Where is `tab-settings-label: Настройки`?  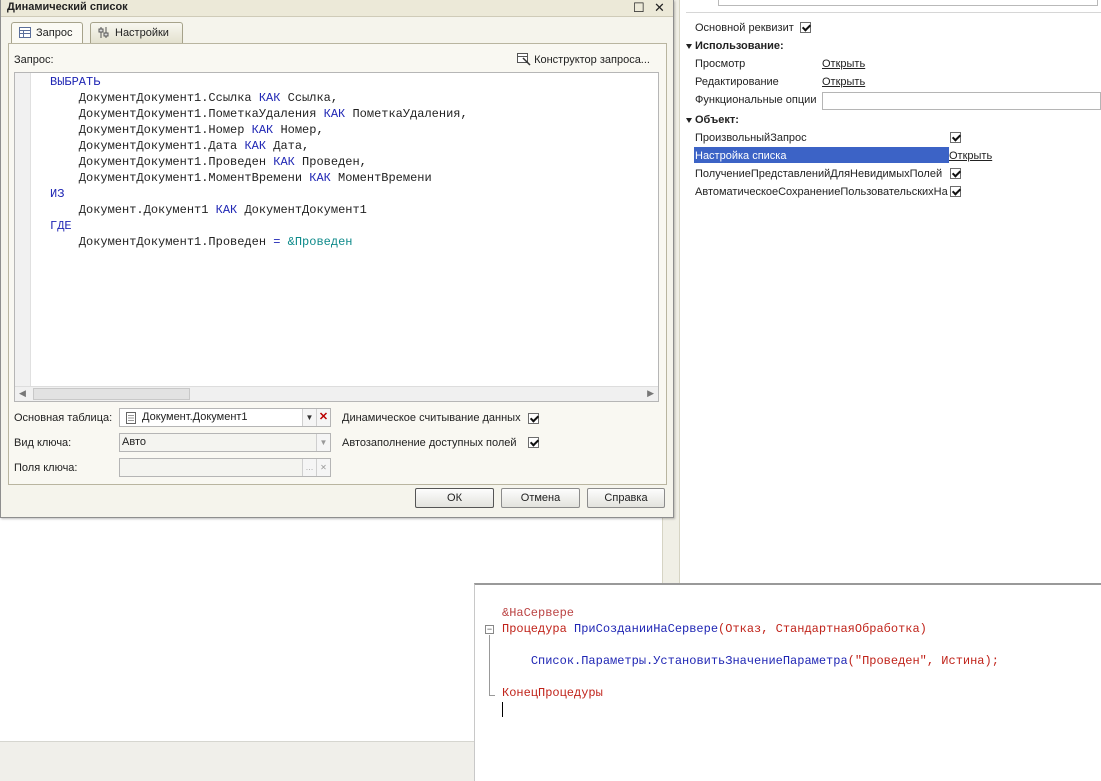
tab-settings-label: Настройки is located at coordinates (142, 33).